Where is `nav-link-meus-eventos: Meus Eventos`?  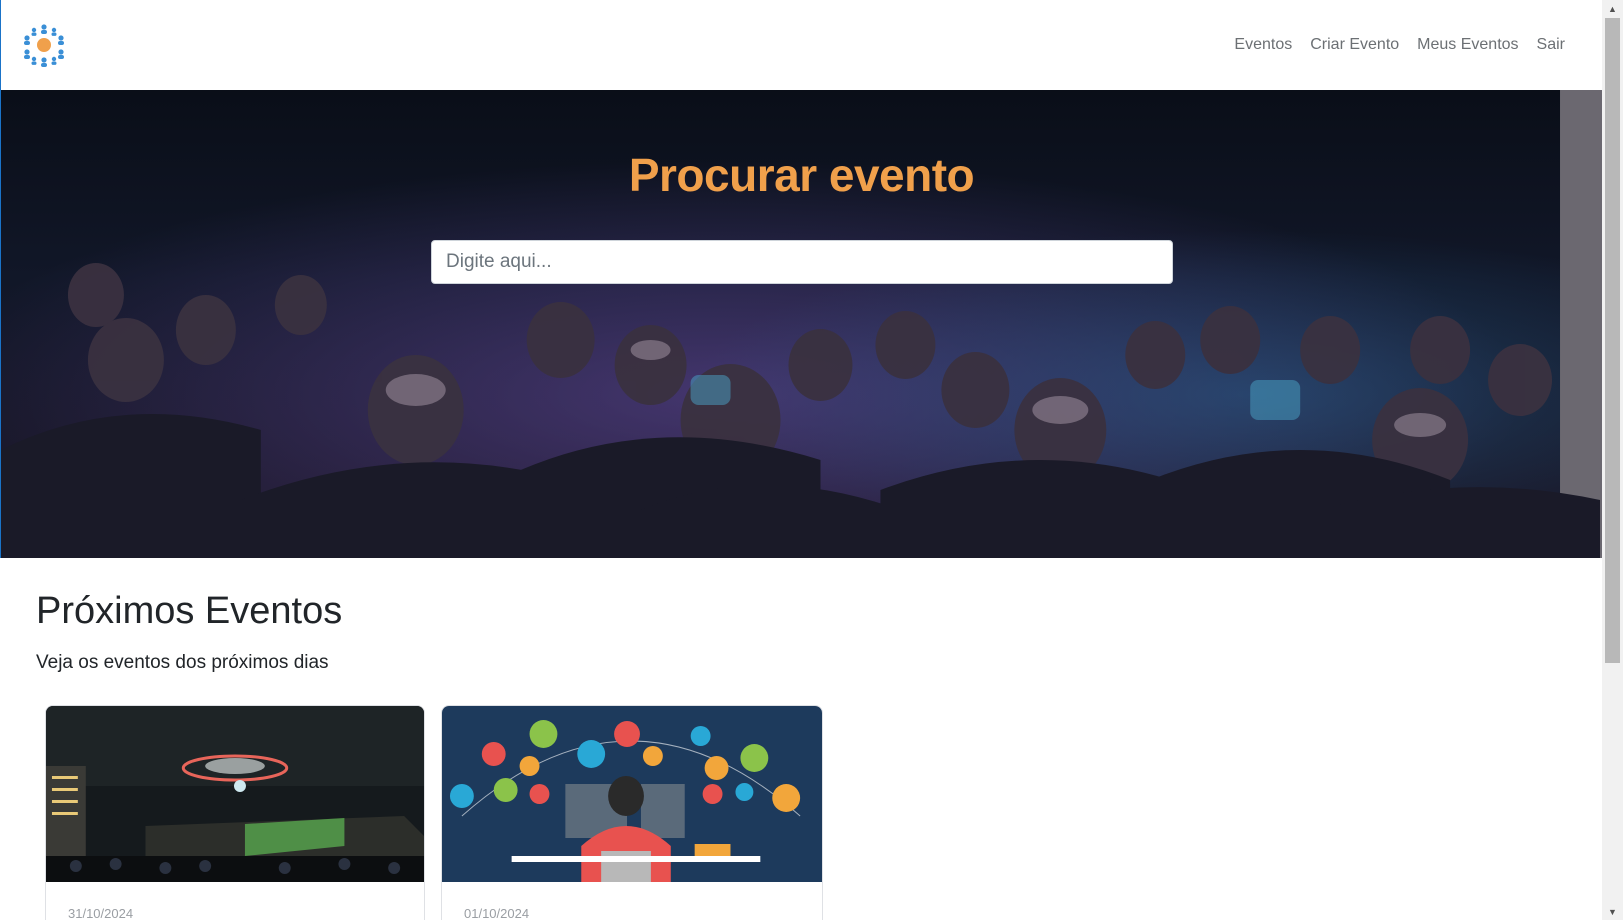 nav-link-meus-eventos: Meus Eventos is located at coordinates (1467, 45).